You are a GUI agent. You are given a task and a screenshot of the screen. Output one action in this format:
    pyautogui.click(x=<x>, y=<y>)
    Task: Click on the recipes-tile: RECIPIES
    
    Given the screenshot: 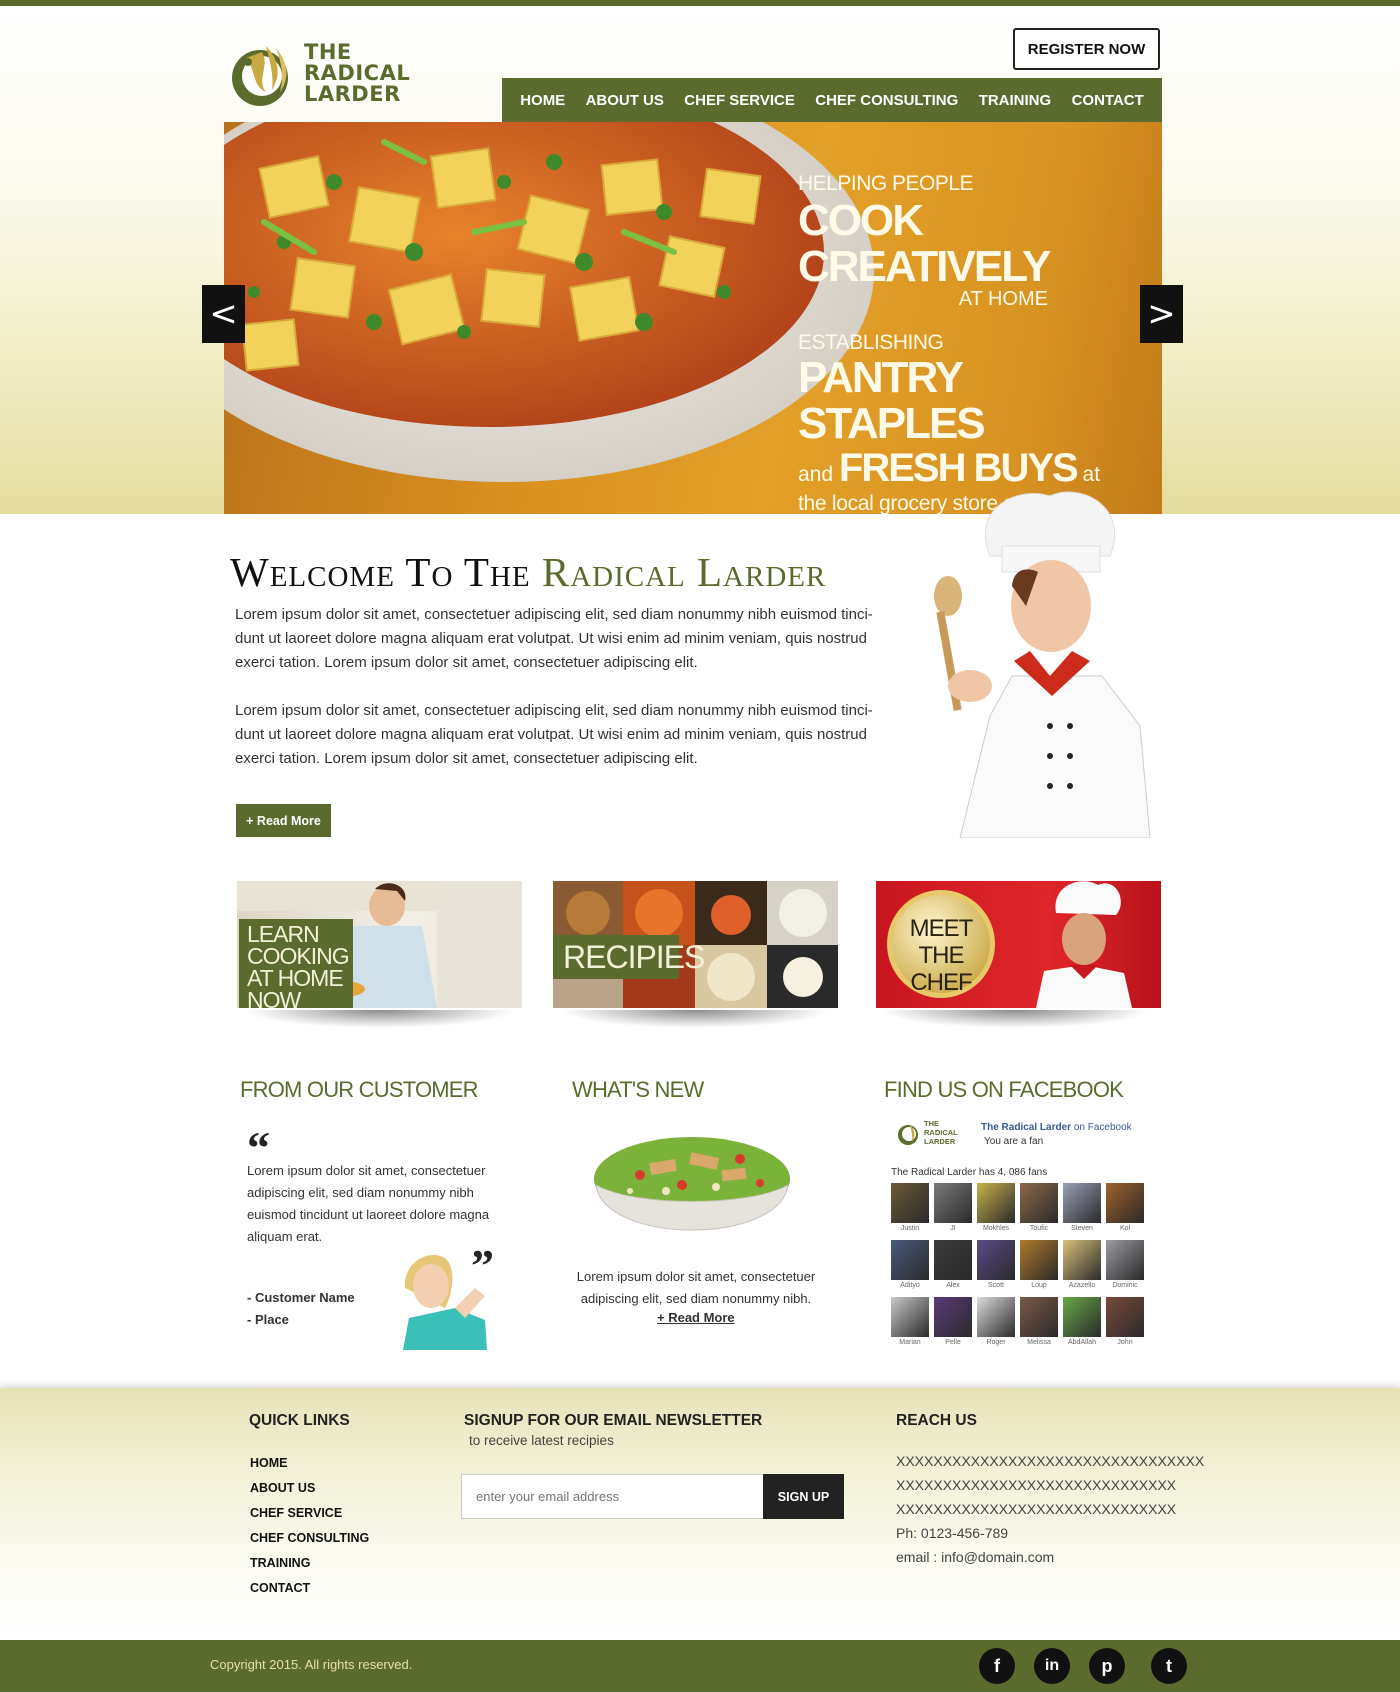 What is the action you would take?
    pyautogui.click(x=695, y=944)
    